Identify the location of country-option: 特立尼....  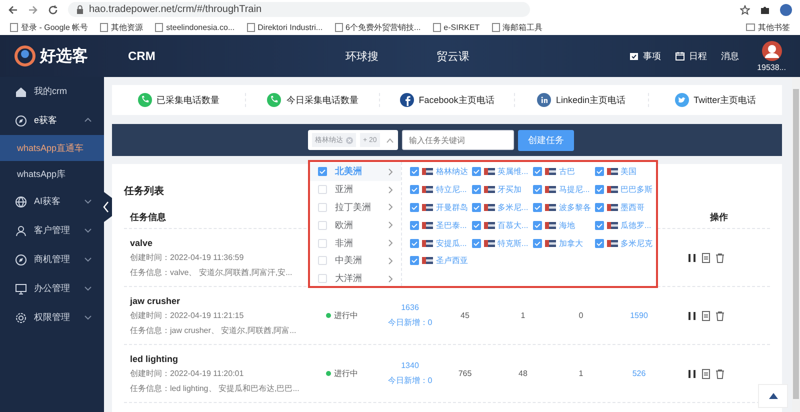
(441, 189).